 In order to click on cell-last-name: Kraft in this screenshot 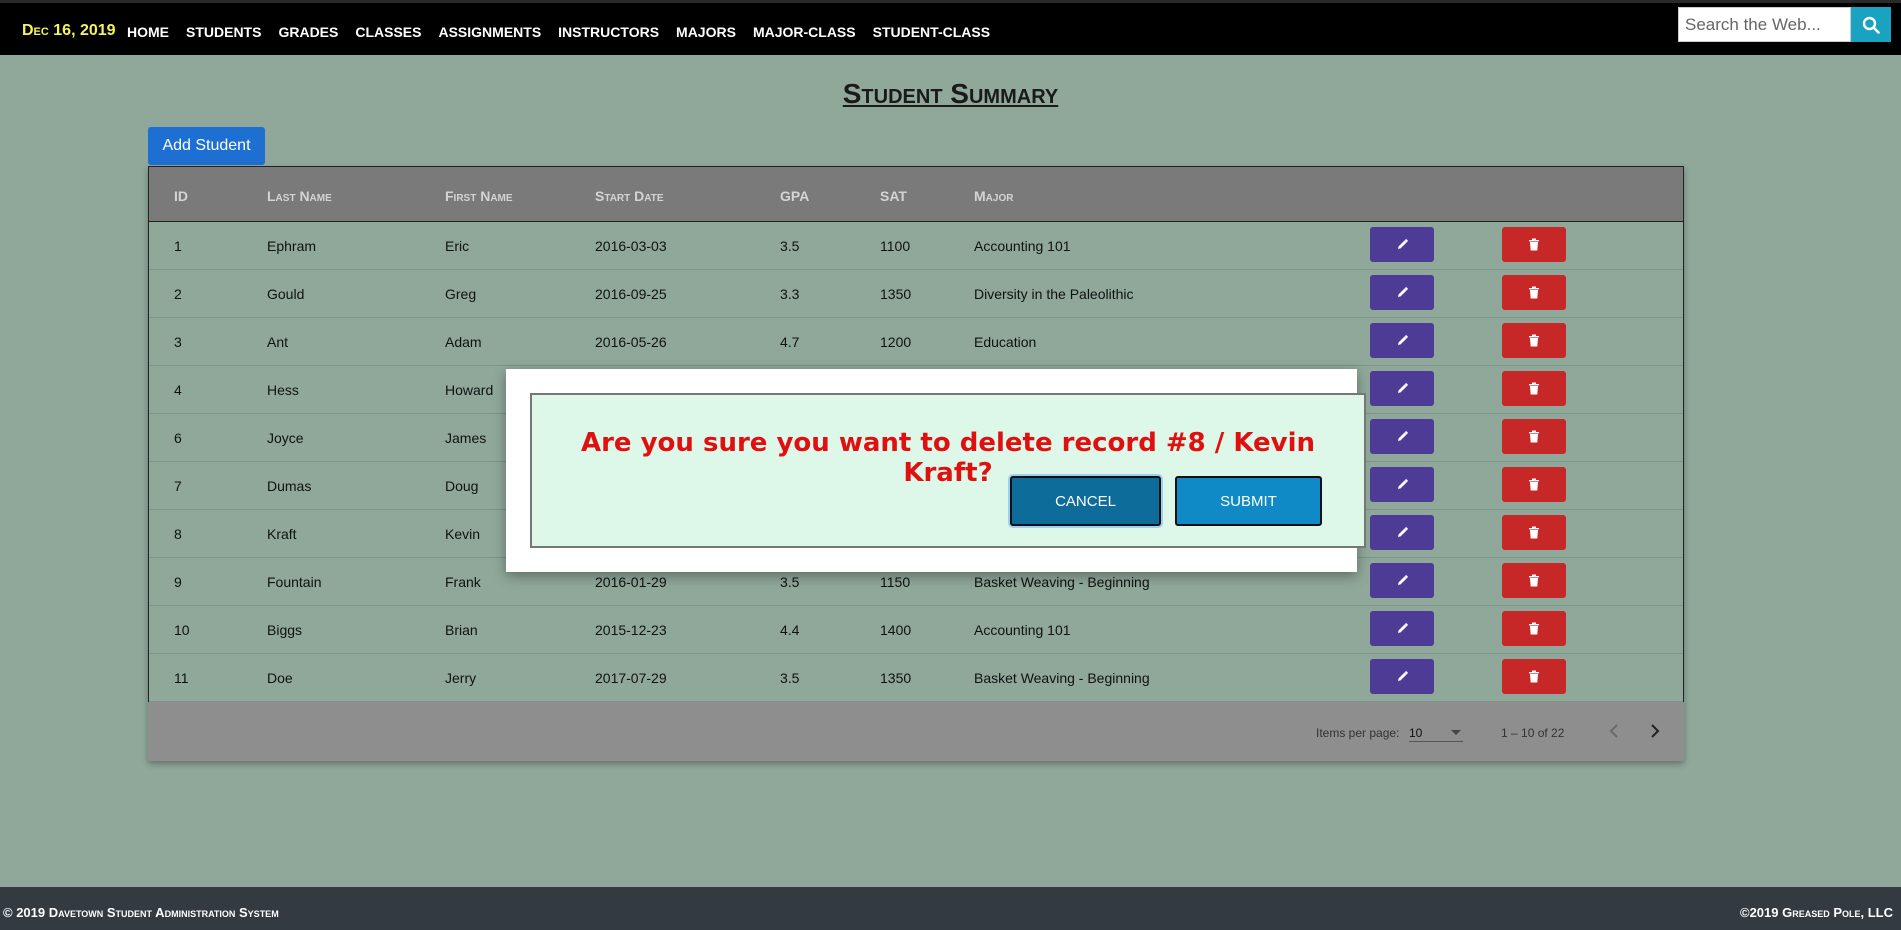, I will do `click(282, 534)`.